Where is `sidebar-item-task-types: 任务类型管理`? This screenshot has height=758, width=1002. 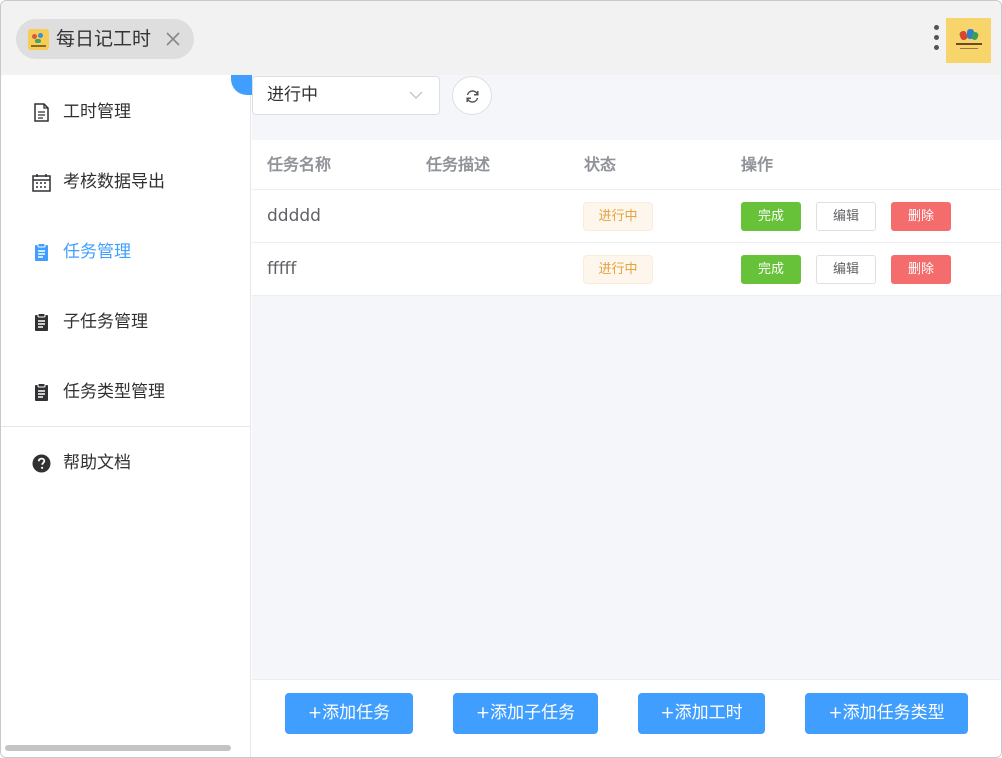
sidebar-item-task-types: 任务类型管理 is located at coordinates (125, 392).